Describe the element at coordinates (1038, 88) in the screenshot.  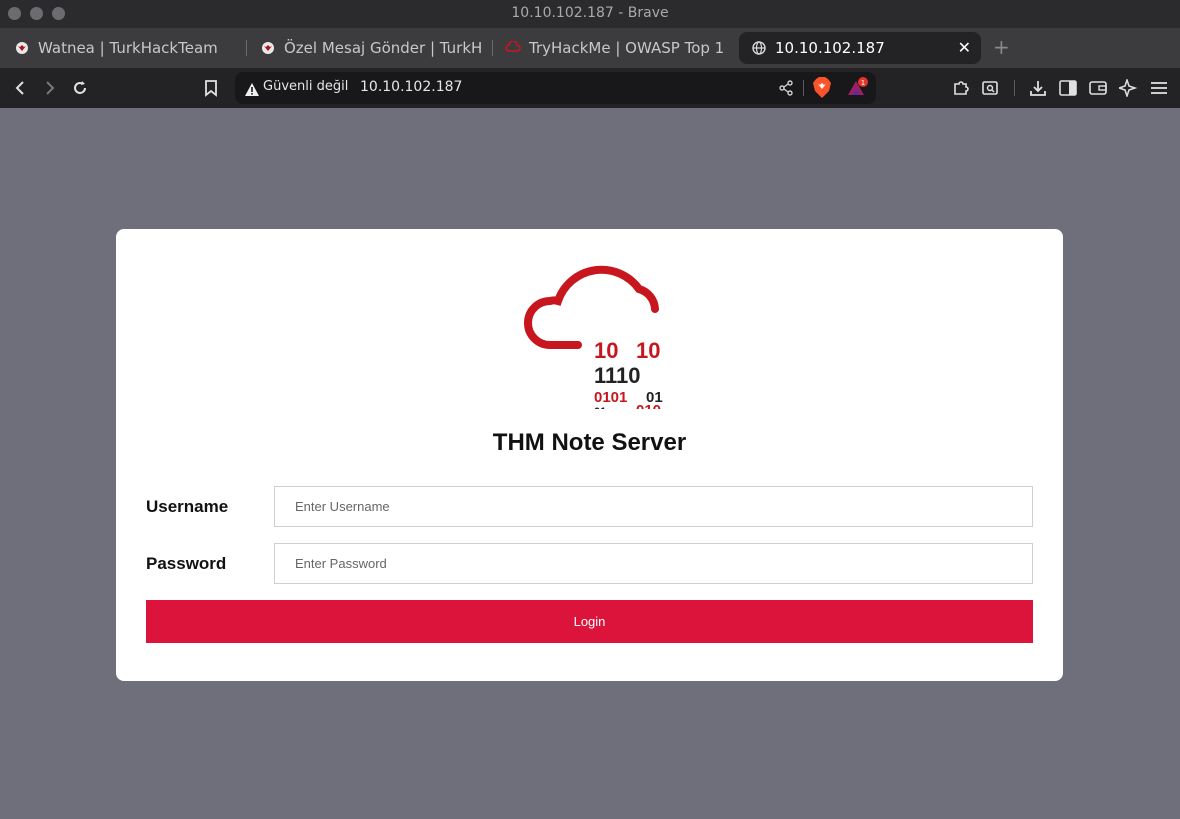
I see `download-icon` at that location.